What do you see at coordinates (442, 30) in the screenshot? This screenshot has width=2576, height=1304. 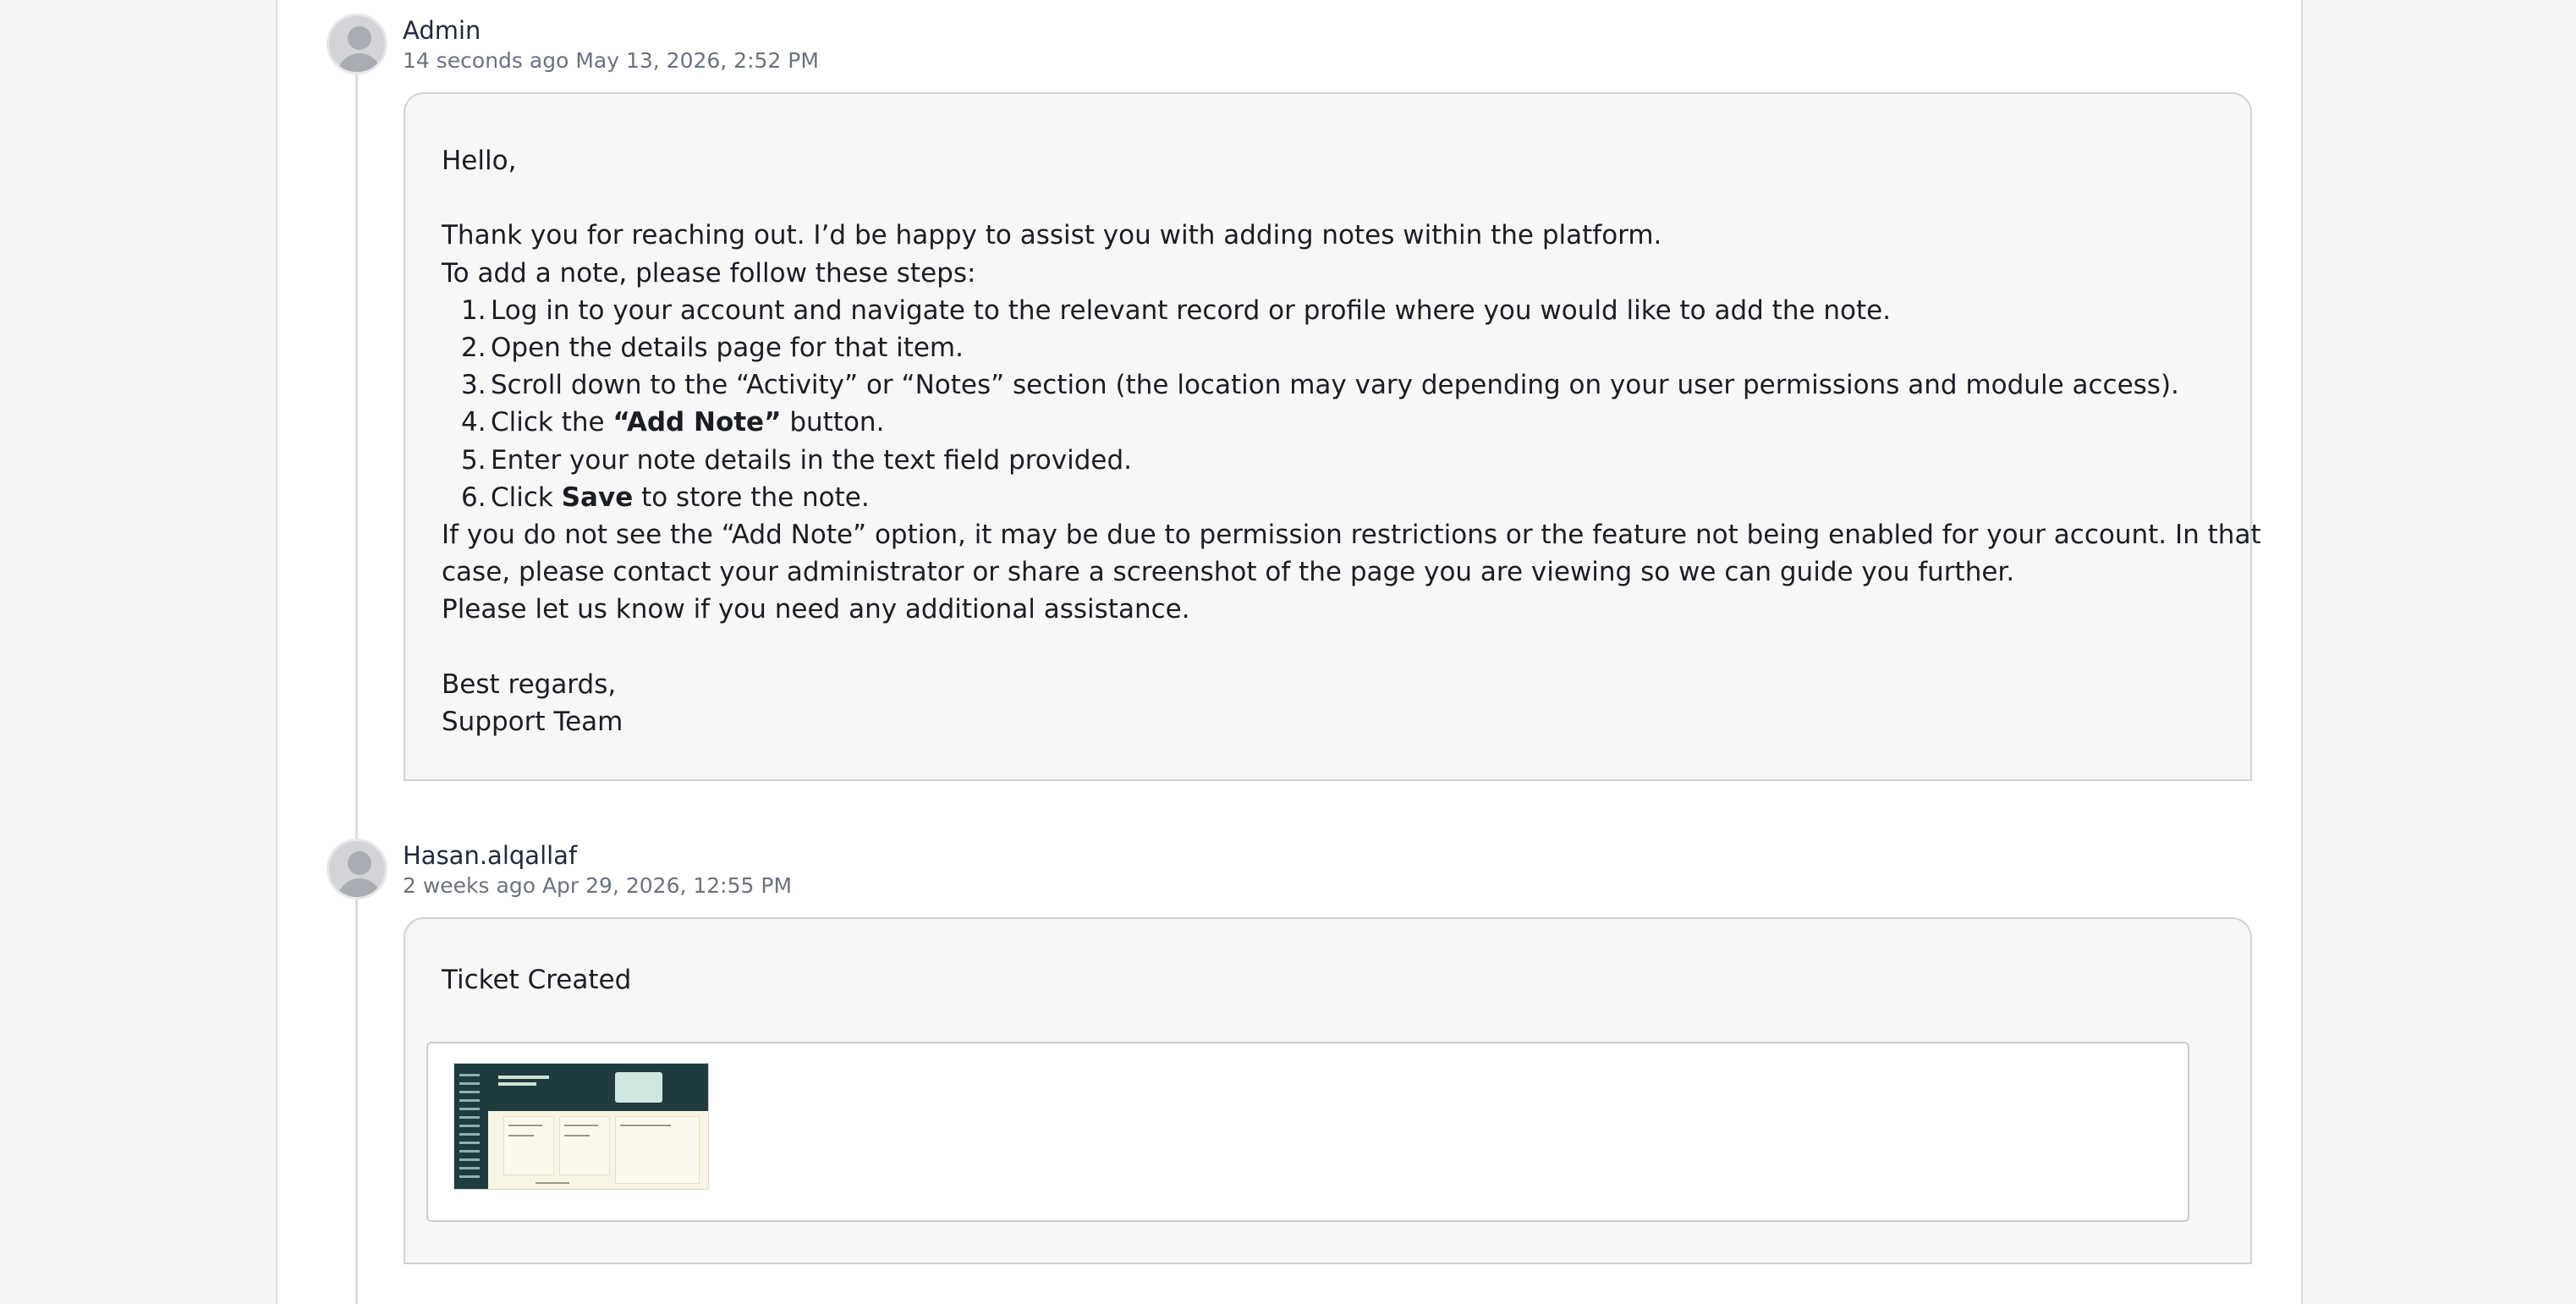 I see `author-name: Admin` at bounding box center [442, 30].